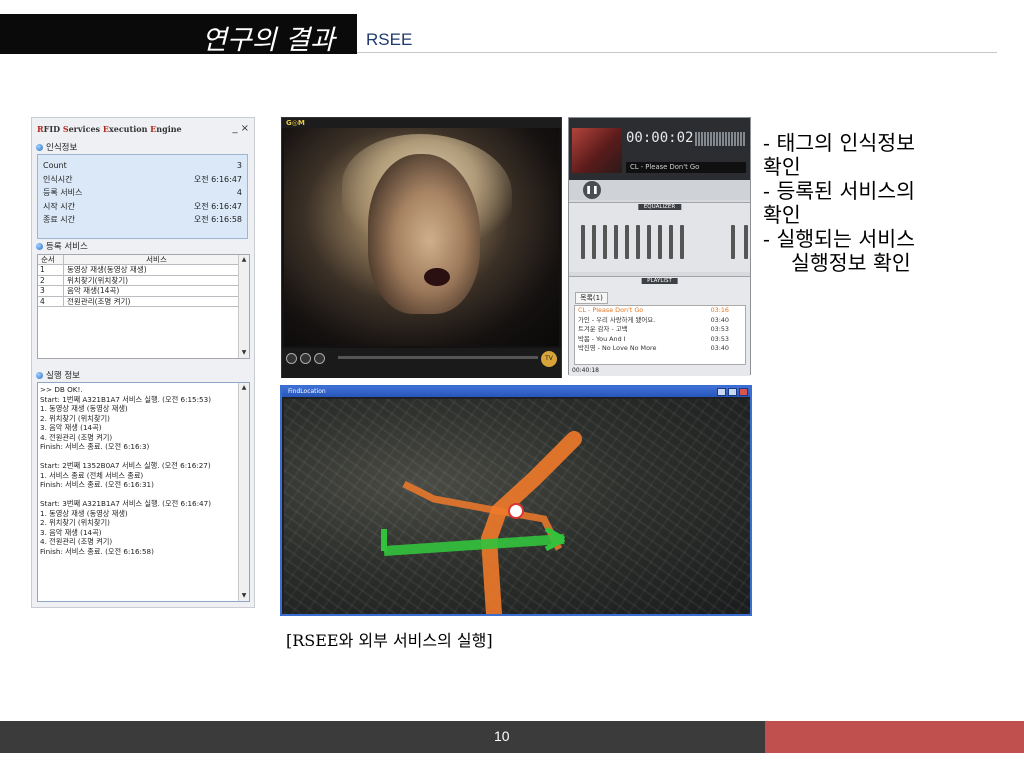 This screenshot has height=768, width=1024. What do you see at coordinates (138, 270) in the screenshot?
I see `table-row: 1 동영상 재생(동영상 재생)` at bounding box center [138, 270].